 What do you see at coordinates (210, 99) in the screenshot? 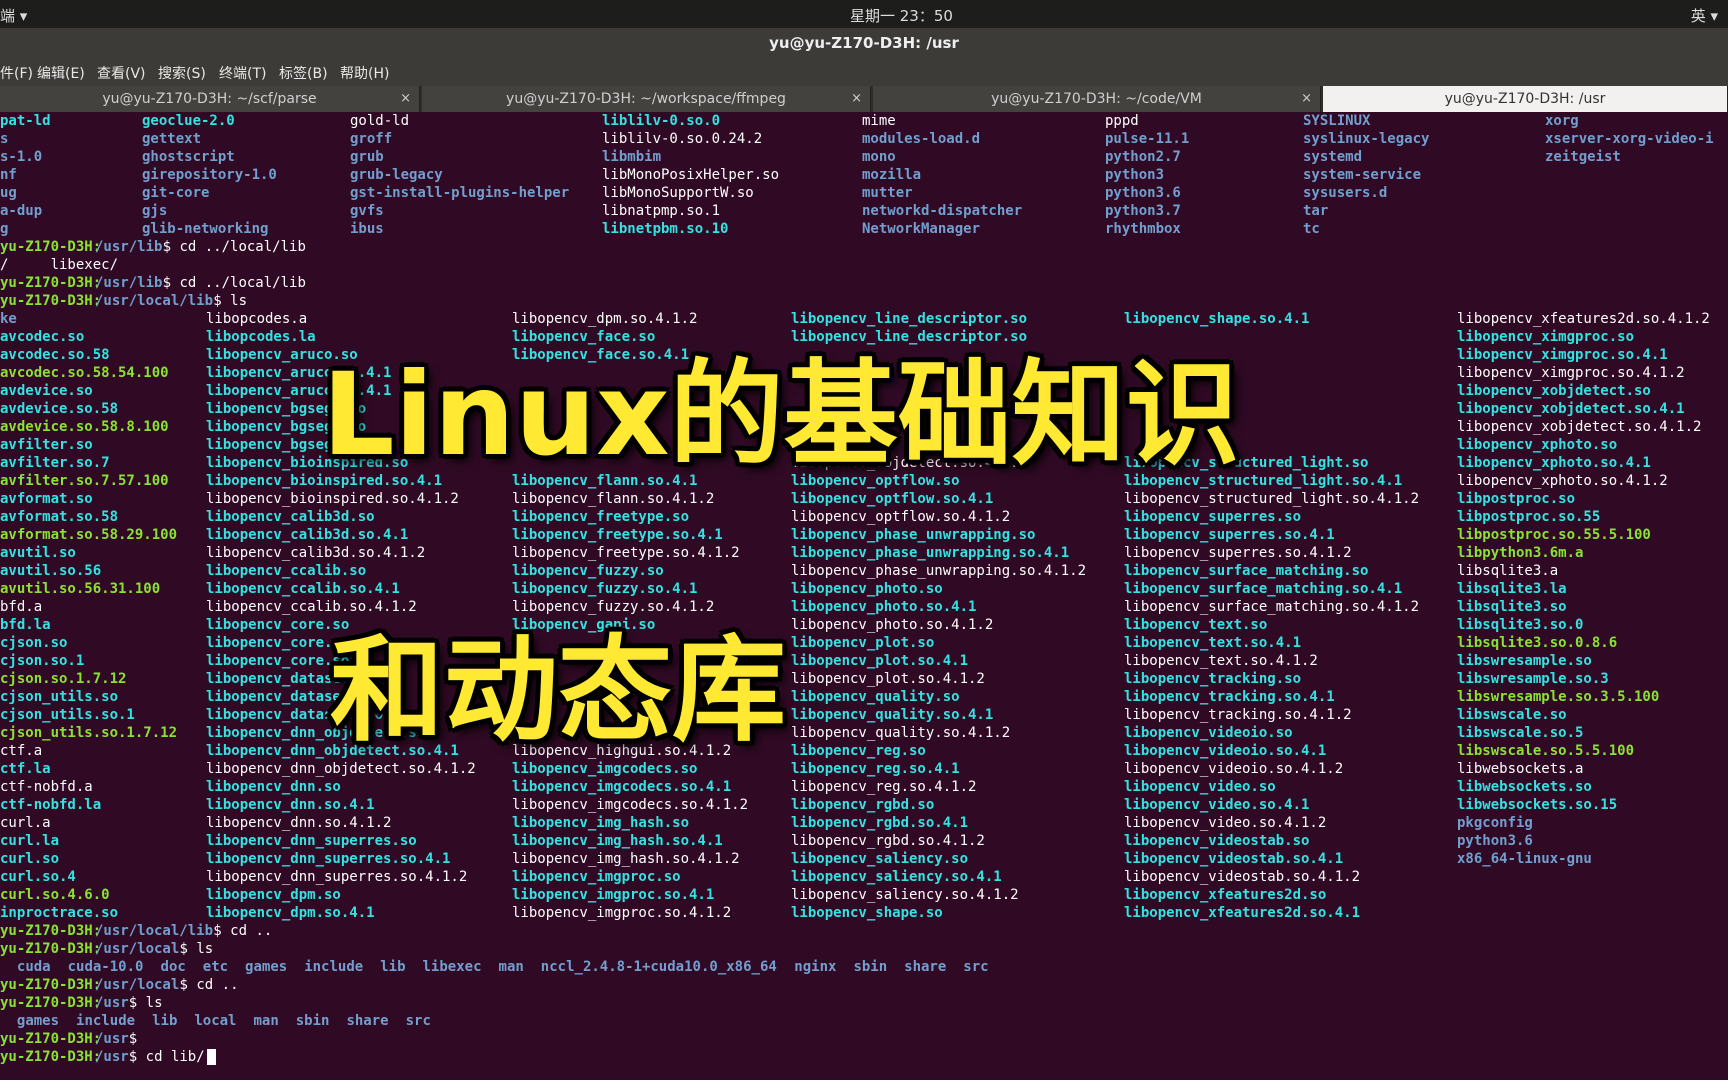
I see `tab-scf-parse: yu@yu-Z170-D3H: ~/scf/parse ×` at bounding box center [210, 99].